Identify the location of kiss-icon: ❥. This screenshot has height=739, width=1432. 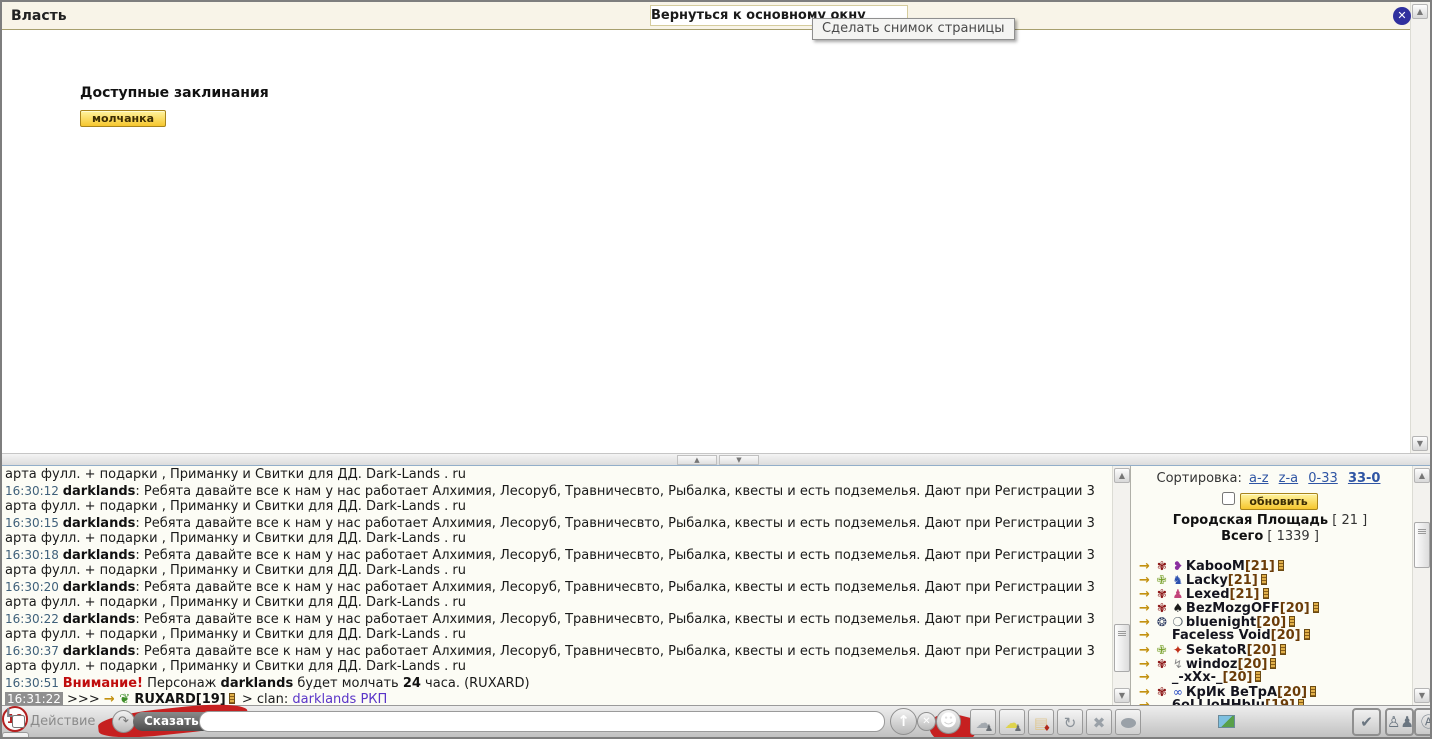
(1177, 566).